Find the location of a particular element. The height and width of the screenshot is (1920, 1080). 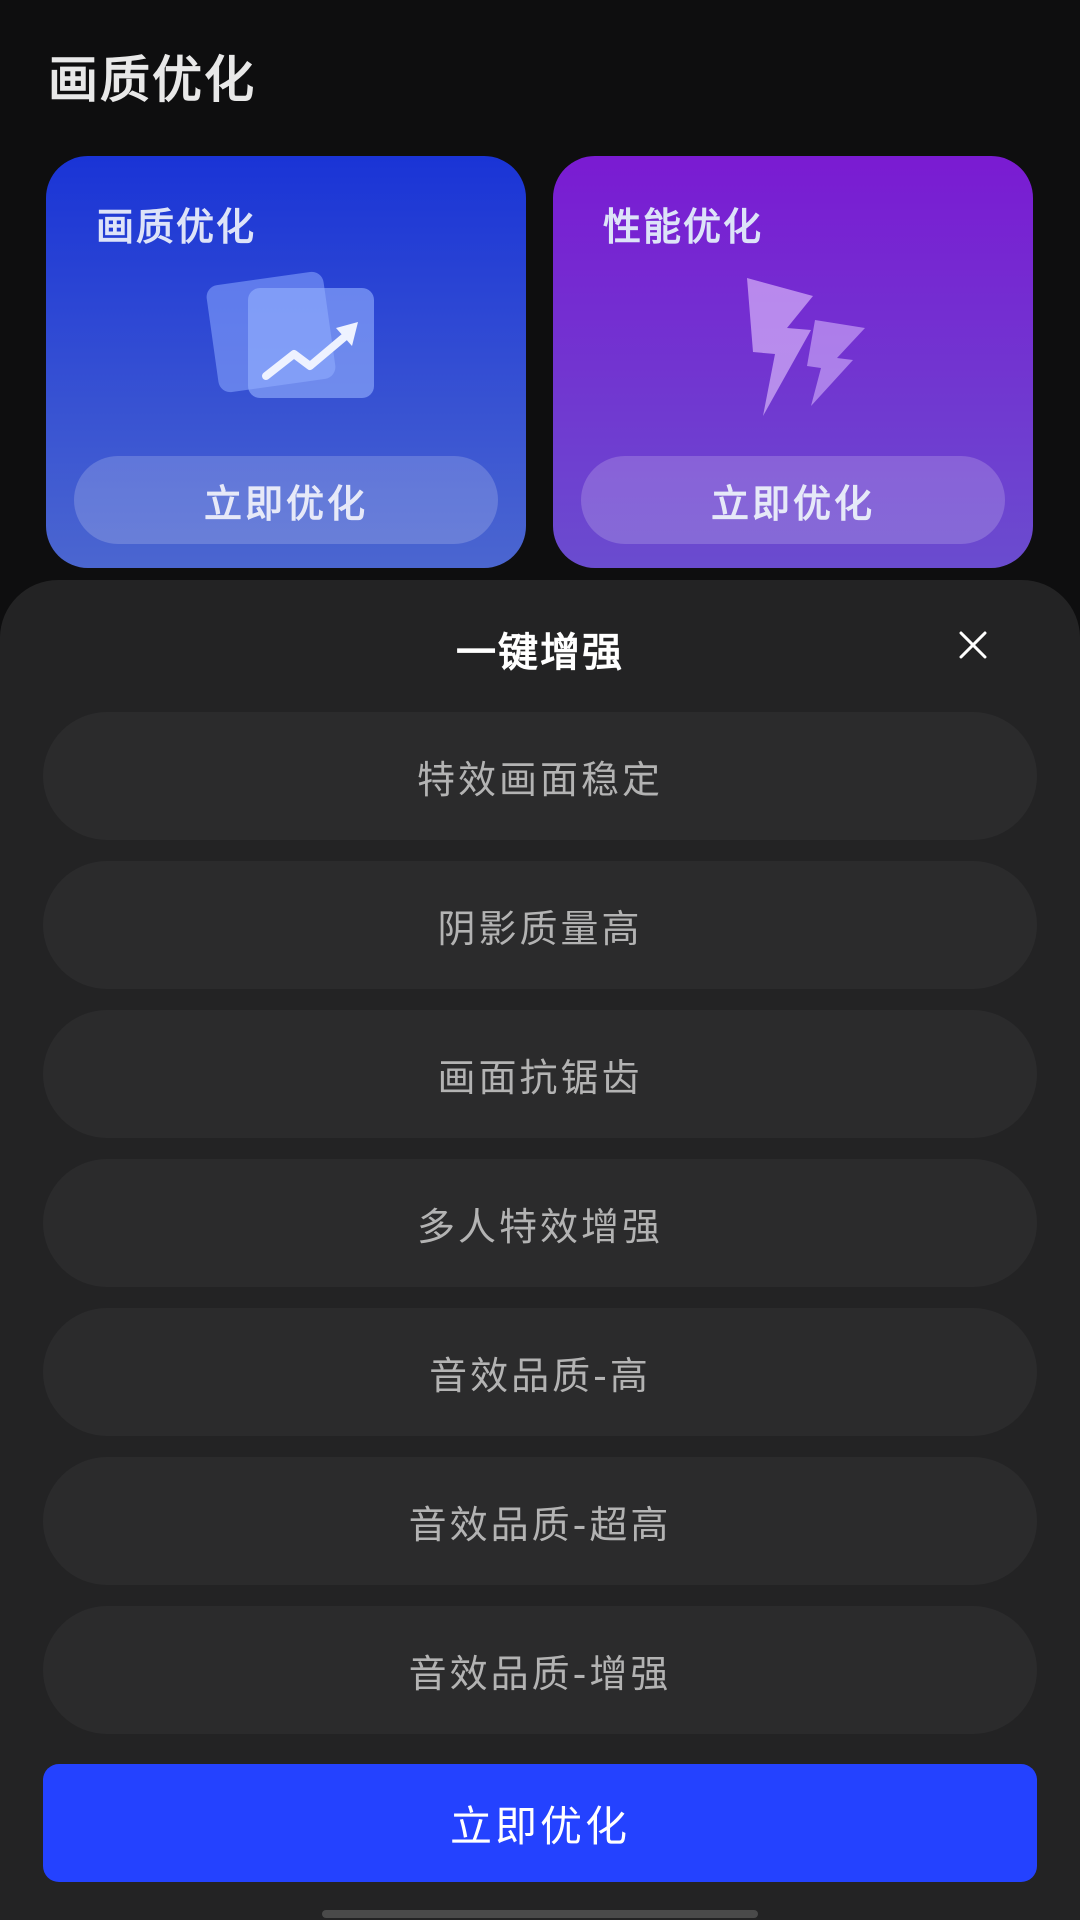

sheet-title: 一键增强 is located at coordinates (540, 653).